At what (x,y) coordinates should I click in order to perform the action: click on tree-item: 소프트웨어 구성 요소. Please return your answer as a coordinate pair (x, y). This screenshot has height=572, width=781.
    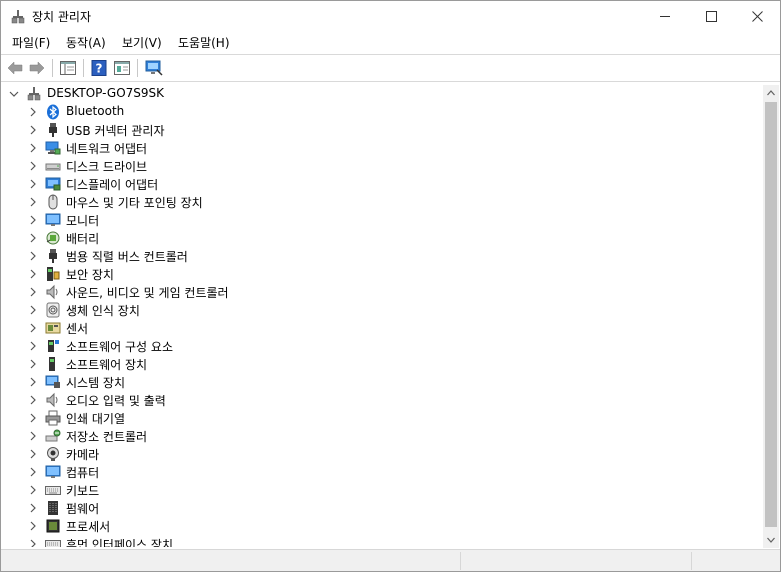
    Looking at the image, I should click on (381, 346).